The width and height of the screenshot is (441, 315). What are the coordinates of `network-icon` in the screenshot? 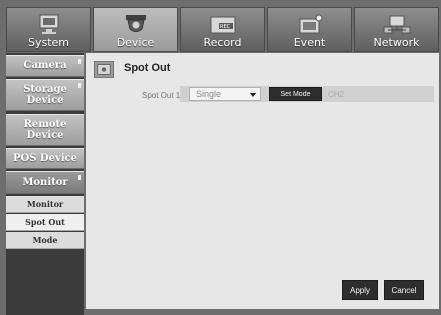 It's located at (396, 24).